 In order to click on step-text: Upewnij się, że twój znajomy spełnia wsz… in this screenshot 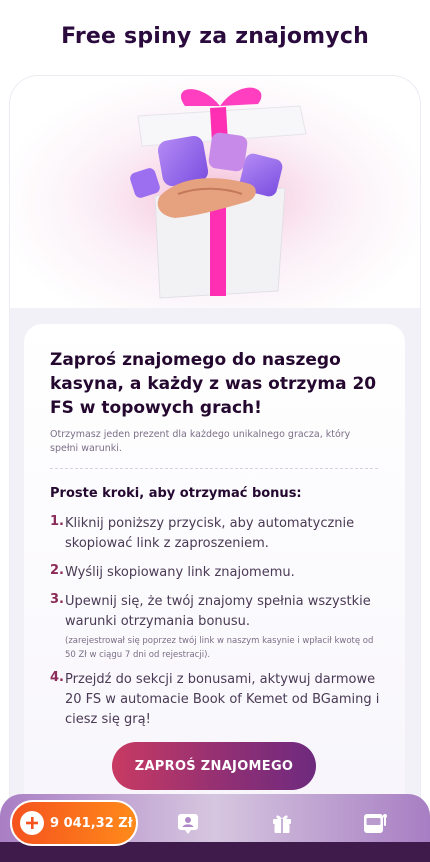, I will do `click(218, 611)`.